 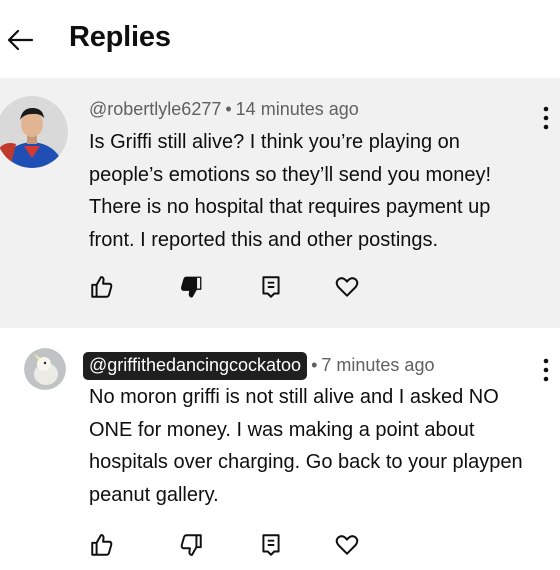 I want to click on header: Replies, so click(x=280, y=39).